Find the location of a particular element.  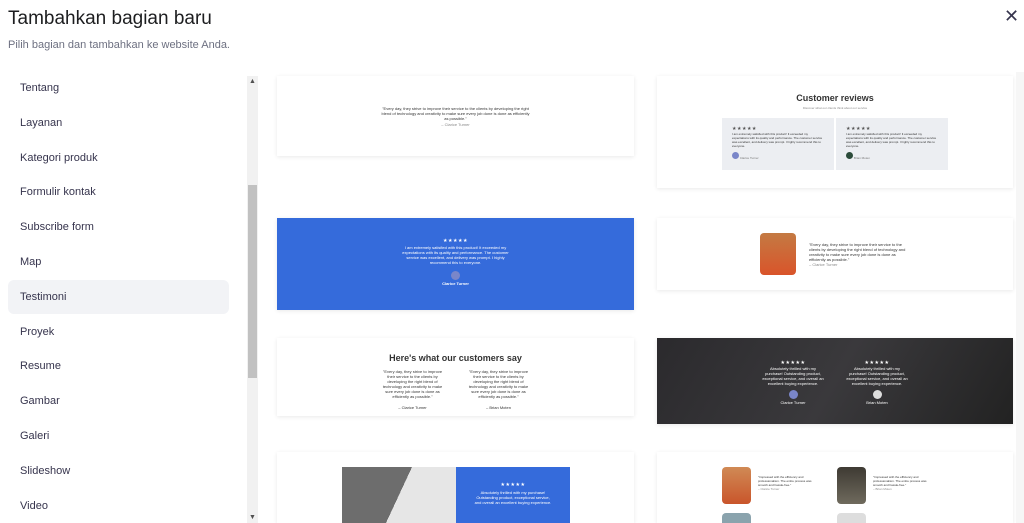

preview-image is located at coordinates (399, 495).